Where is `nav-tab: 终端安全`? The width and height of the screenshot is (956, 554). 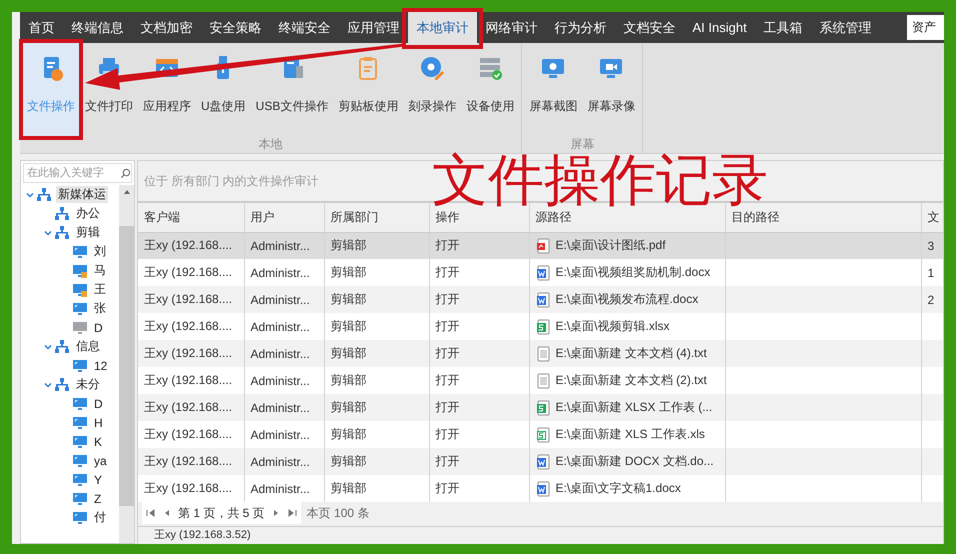
nav-tab: 终端安全 is located at coordinates (304, 27).